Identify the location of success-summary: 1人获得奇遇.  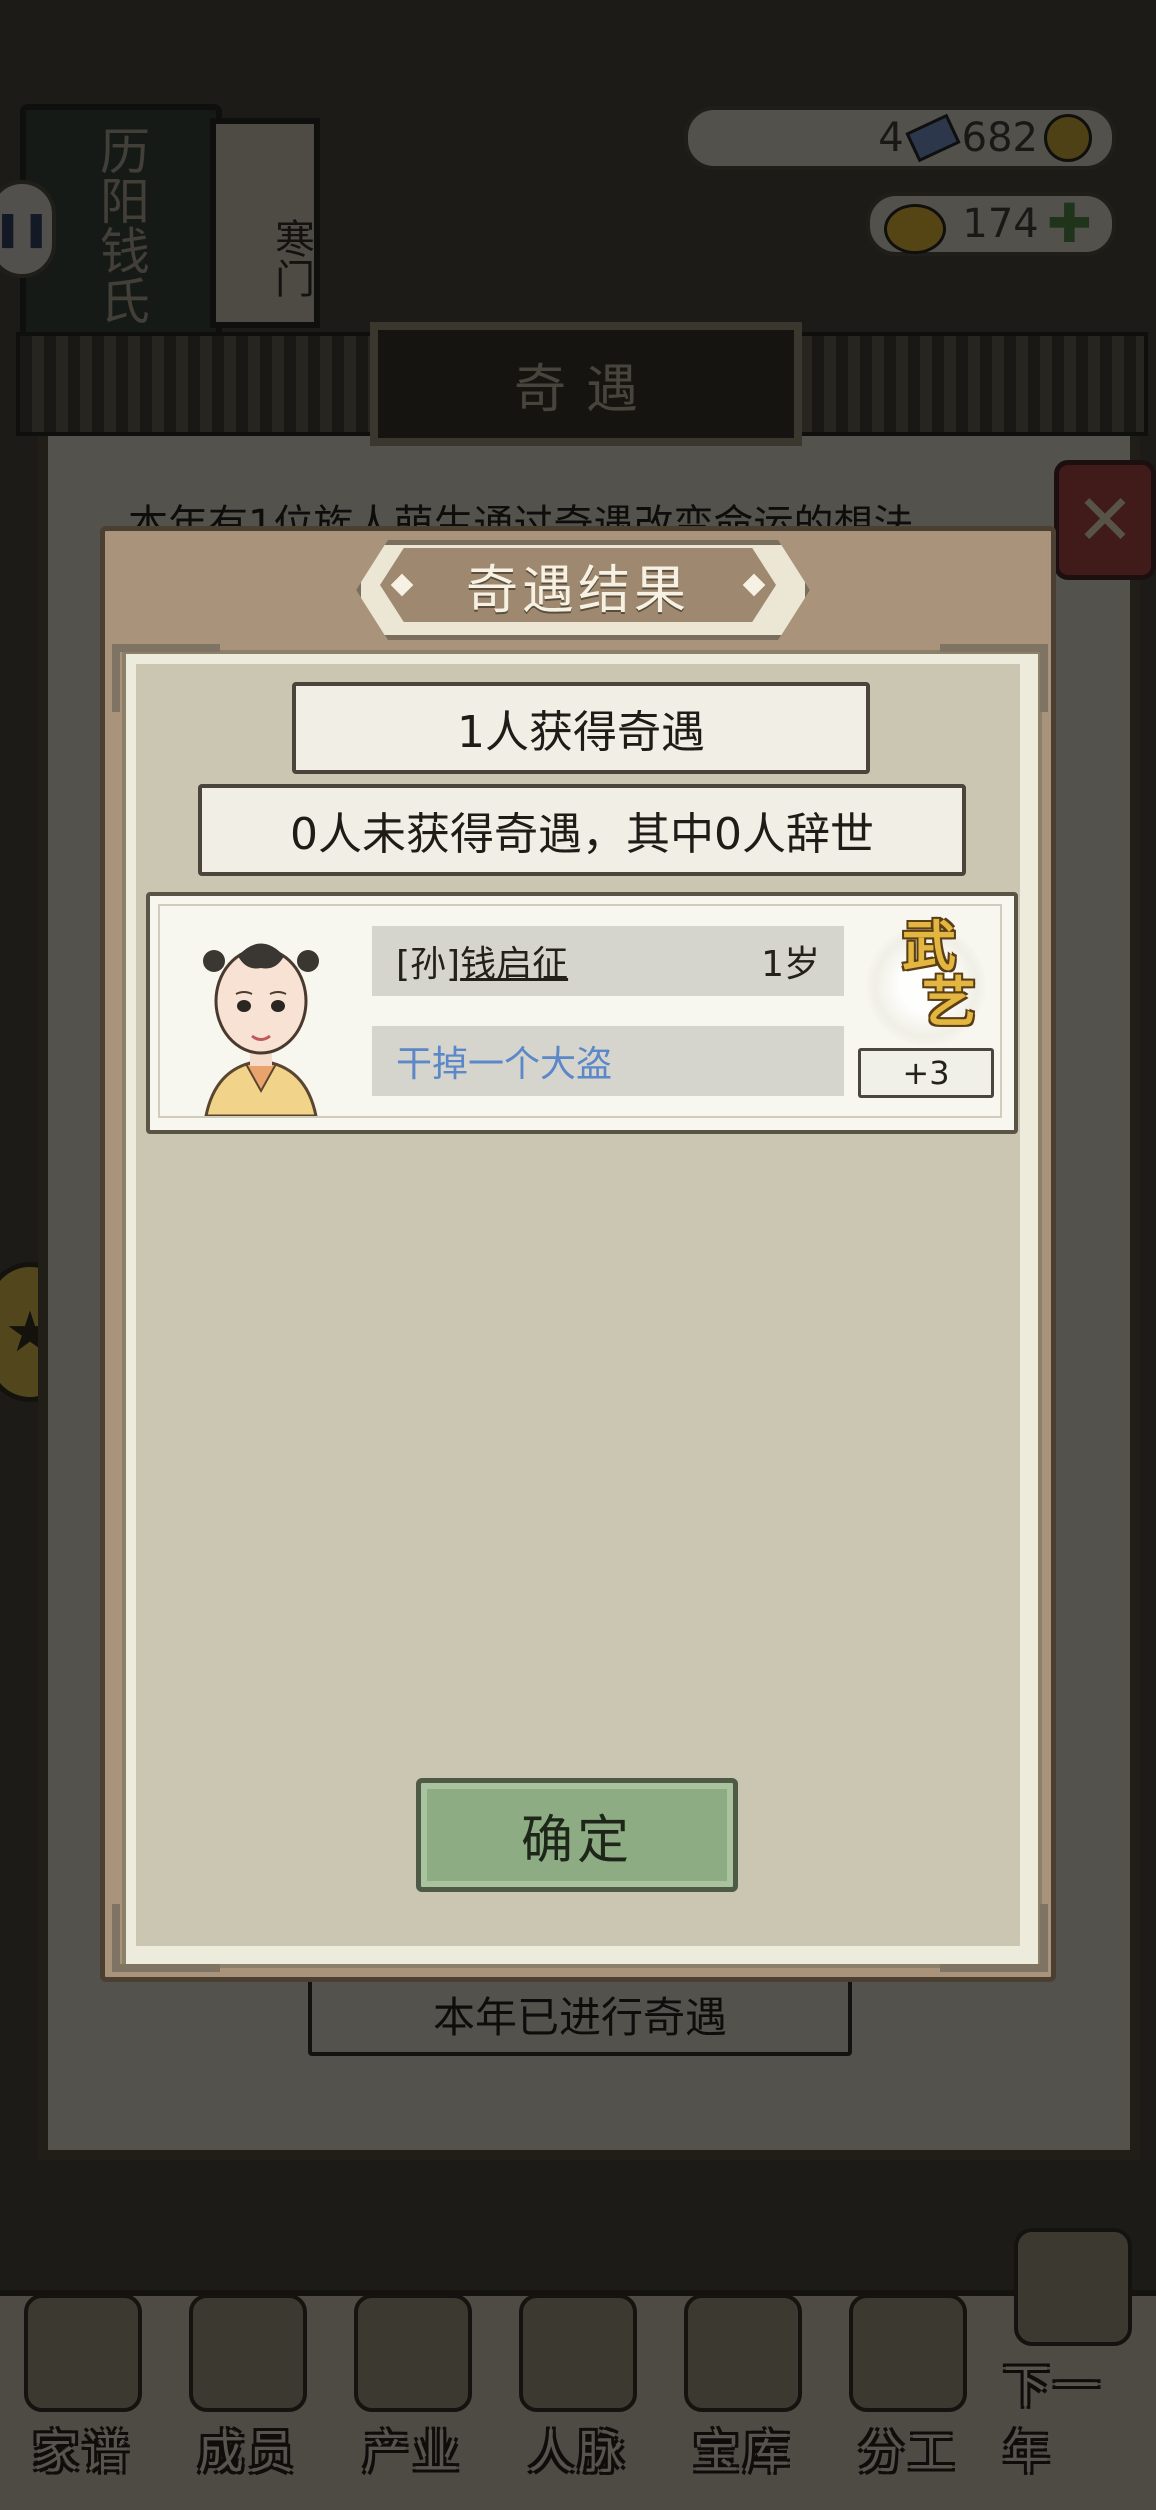
(581, 728).